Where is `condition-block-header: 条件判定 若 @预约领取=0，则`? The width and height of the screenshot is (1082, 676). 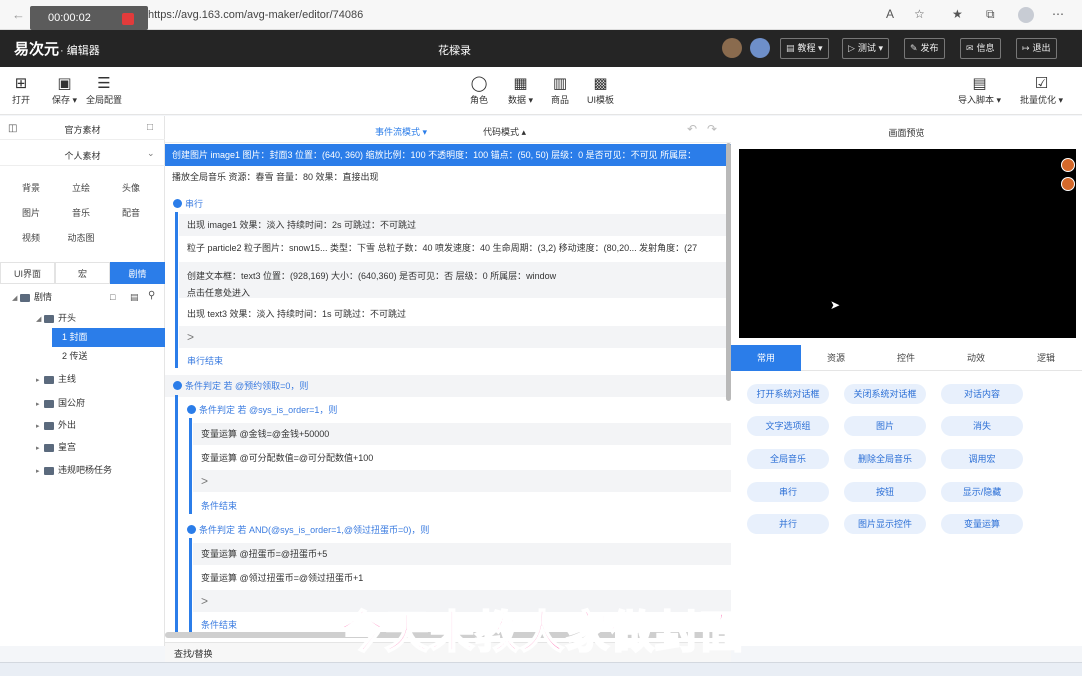
condition-block-header: 条件判定 若 @预约领取=0，则 is located at coordinates (448, 386).